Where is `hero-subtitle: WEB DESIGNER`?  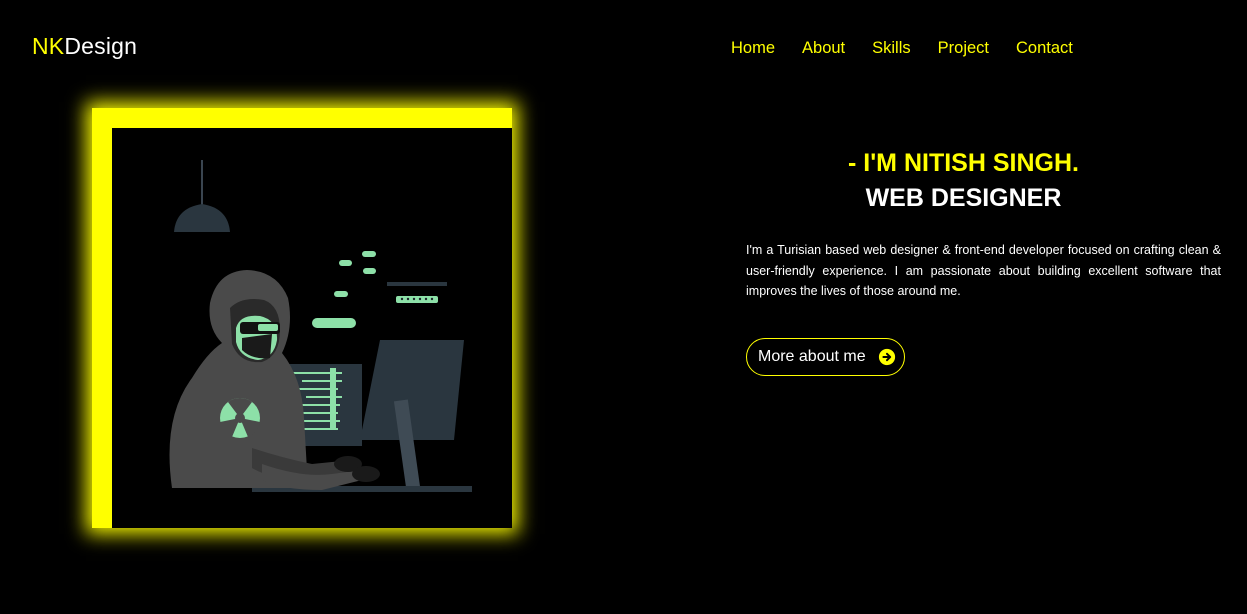 hero-subtitle: WEB DESIGNER is located at coordinates (963, 198).